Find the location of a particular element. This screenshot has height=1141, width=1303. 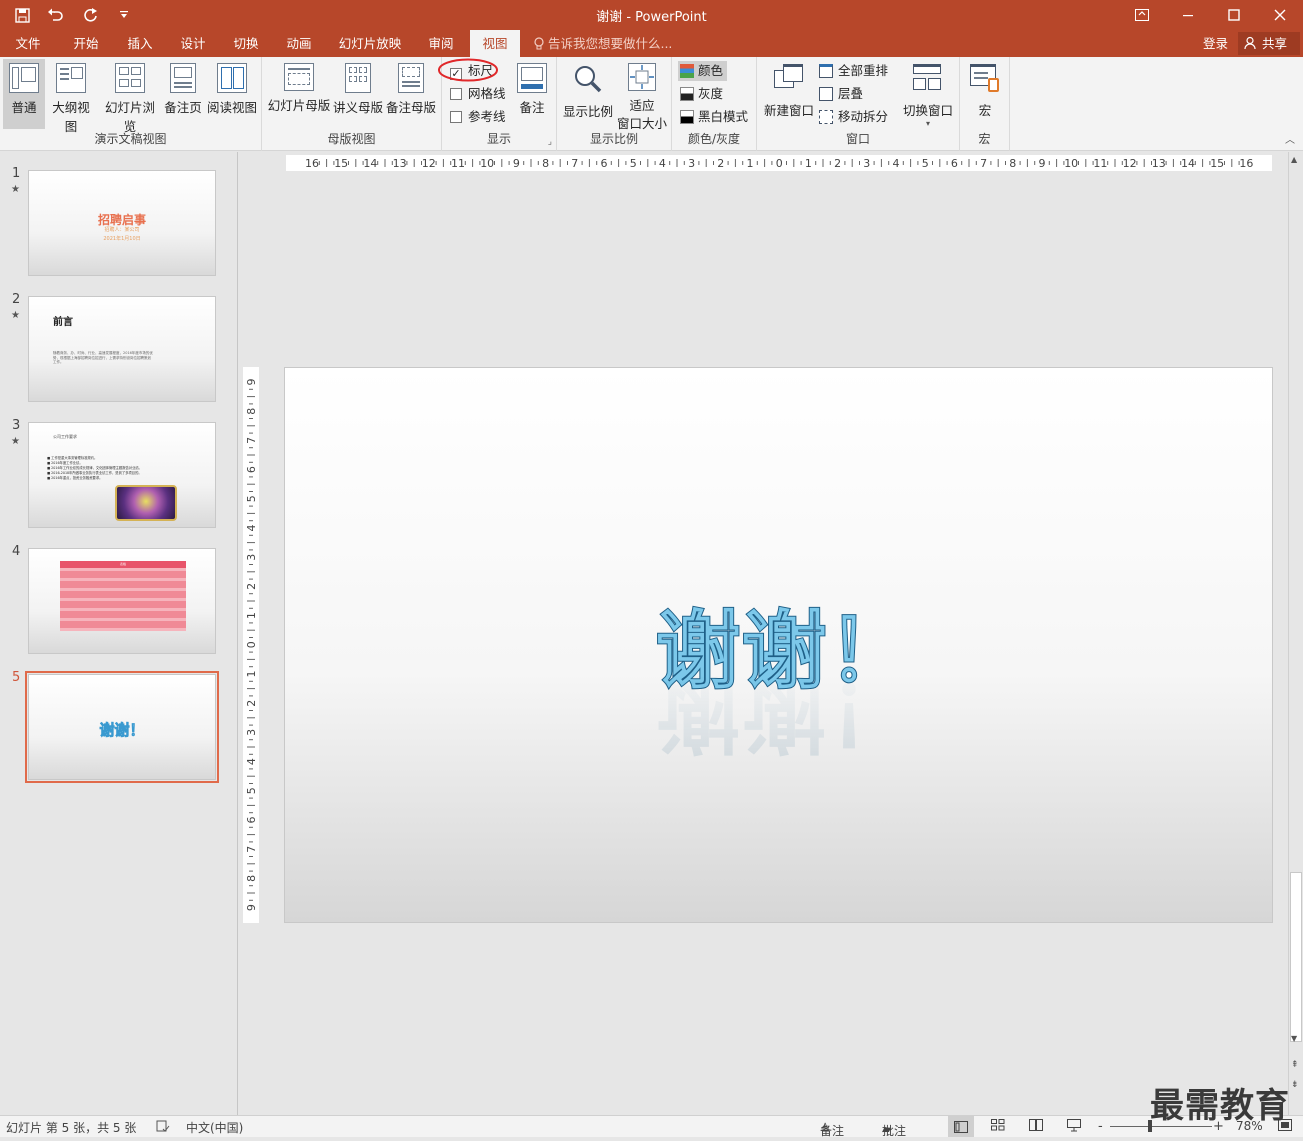

macros-button: 宏 is located at coordinates (985, 94).